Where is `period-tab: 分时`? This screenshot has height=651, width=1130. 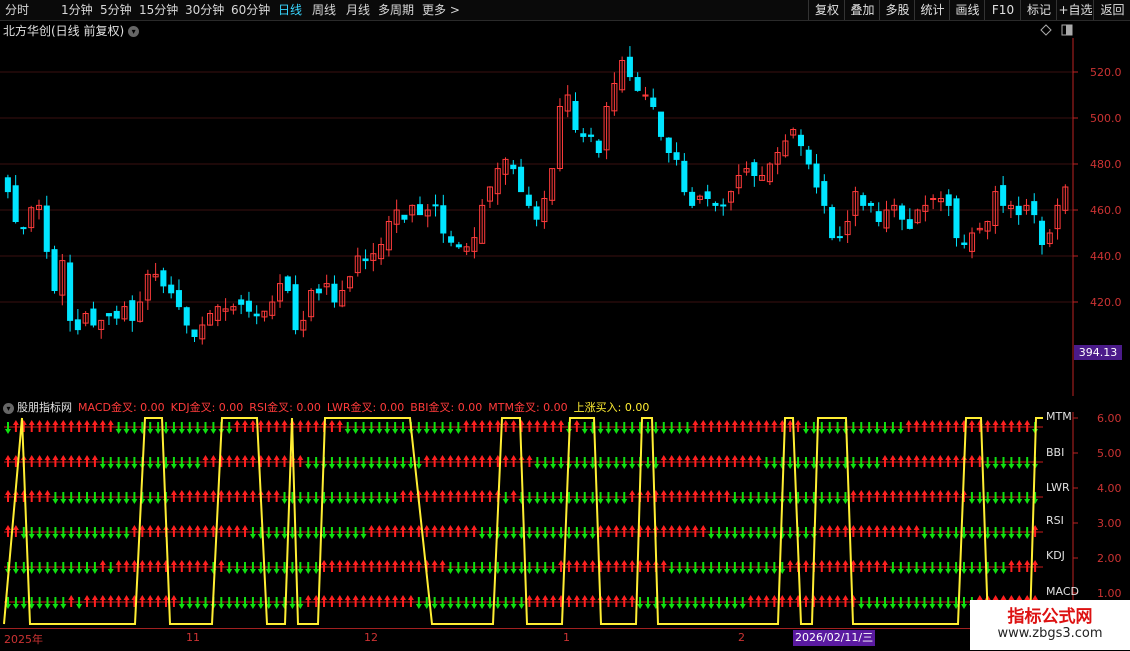 period-tab: 分时 is located at coordinates (17, 10).